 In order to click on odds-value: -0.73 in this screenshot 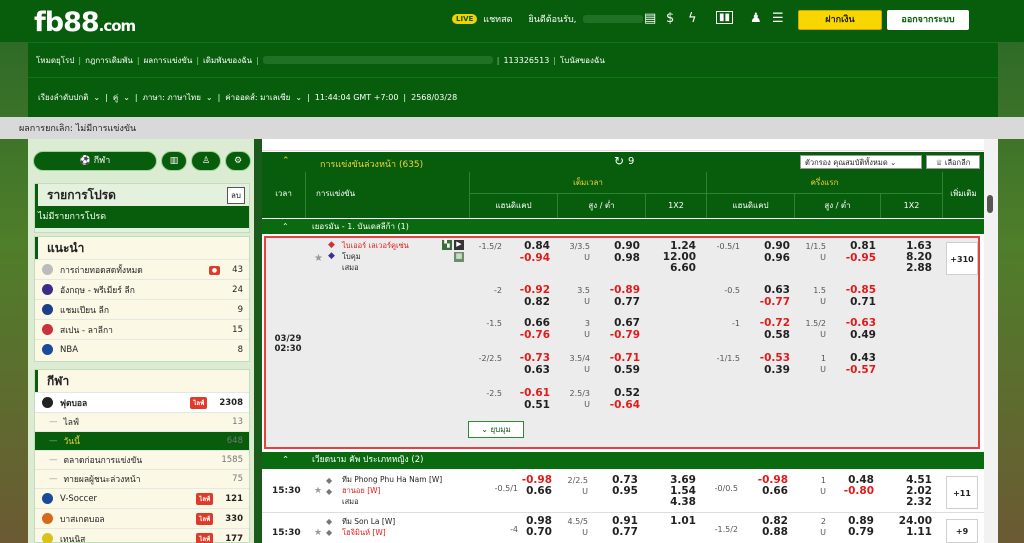, I will do `click(532, 358)`.